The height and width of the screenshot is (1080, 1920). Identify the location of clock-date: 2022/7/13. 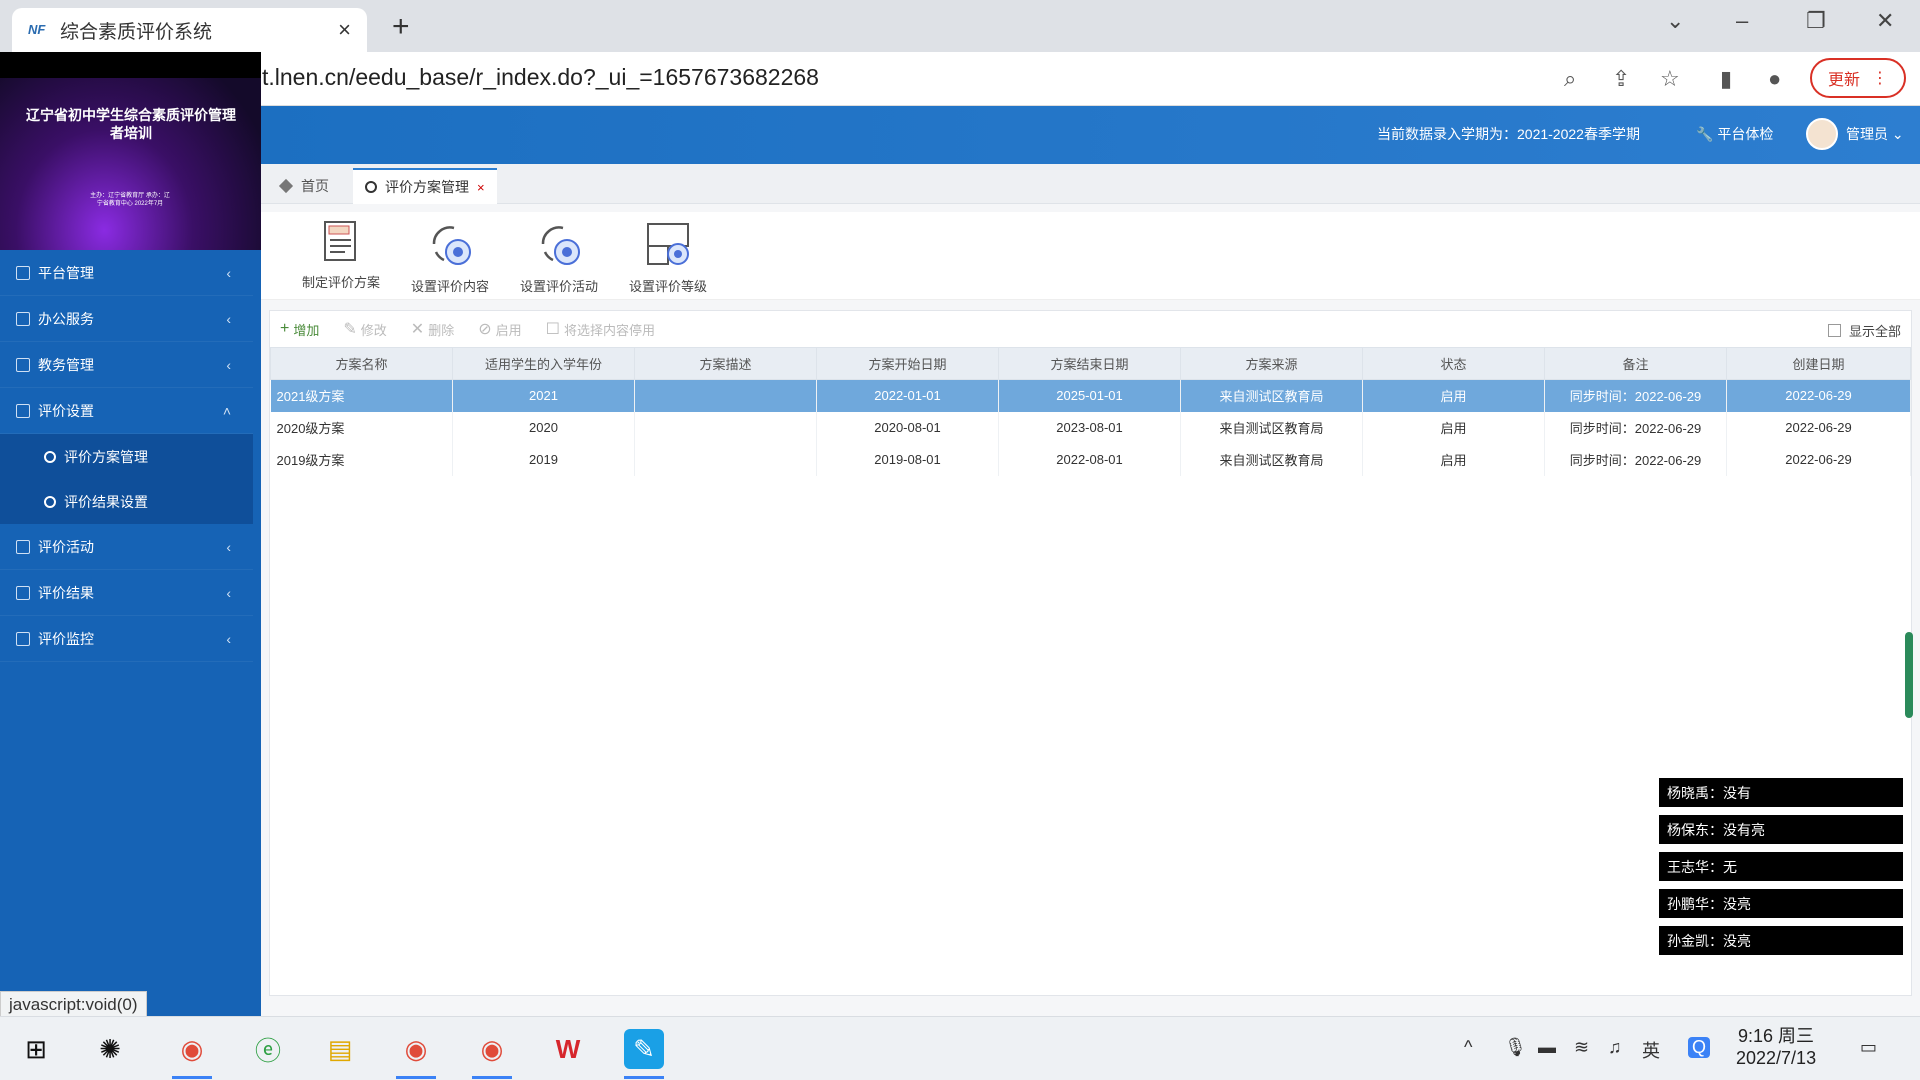
(1776, 1058).